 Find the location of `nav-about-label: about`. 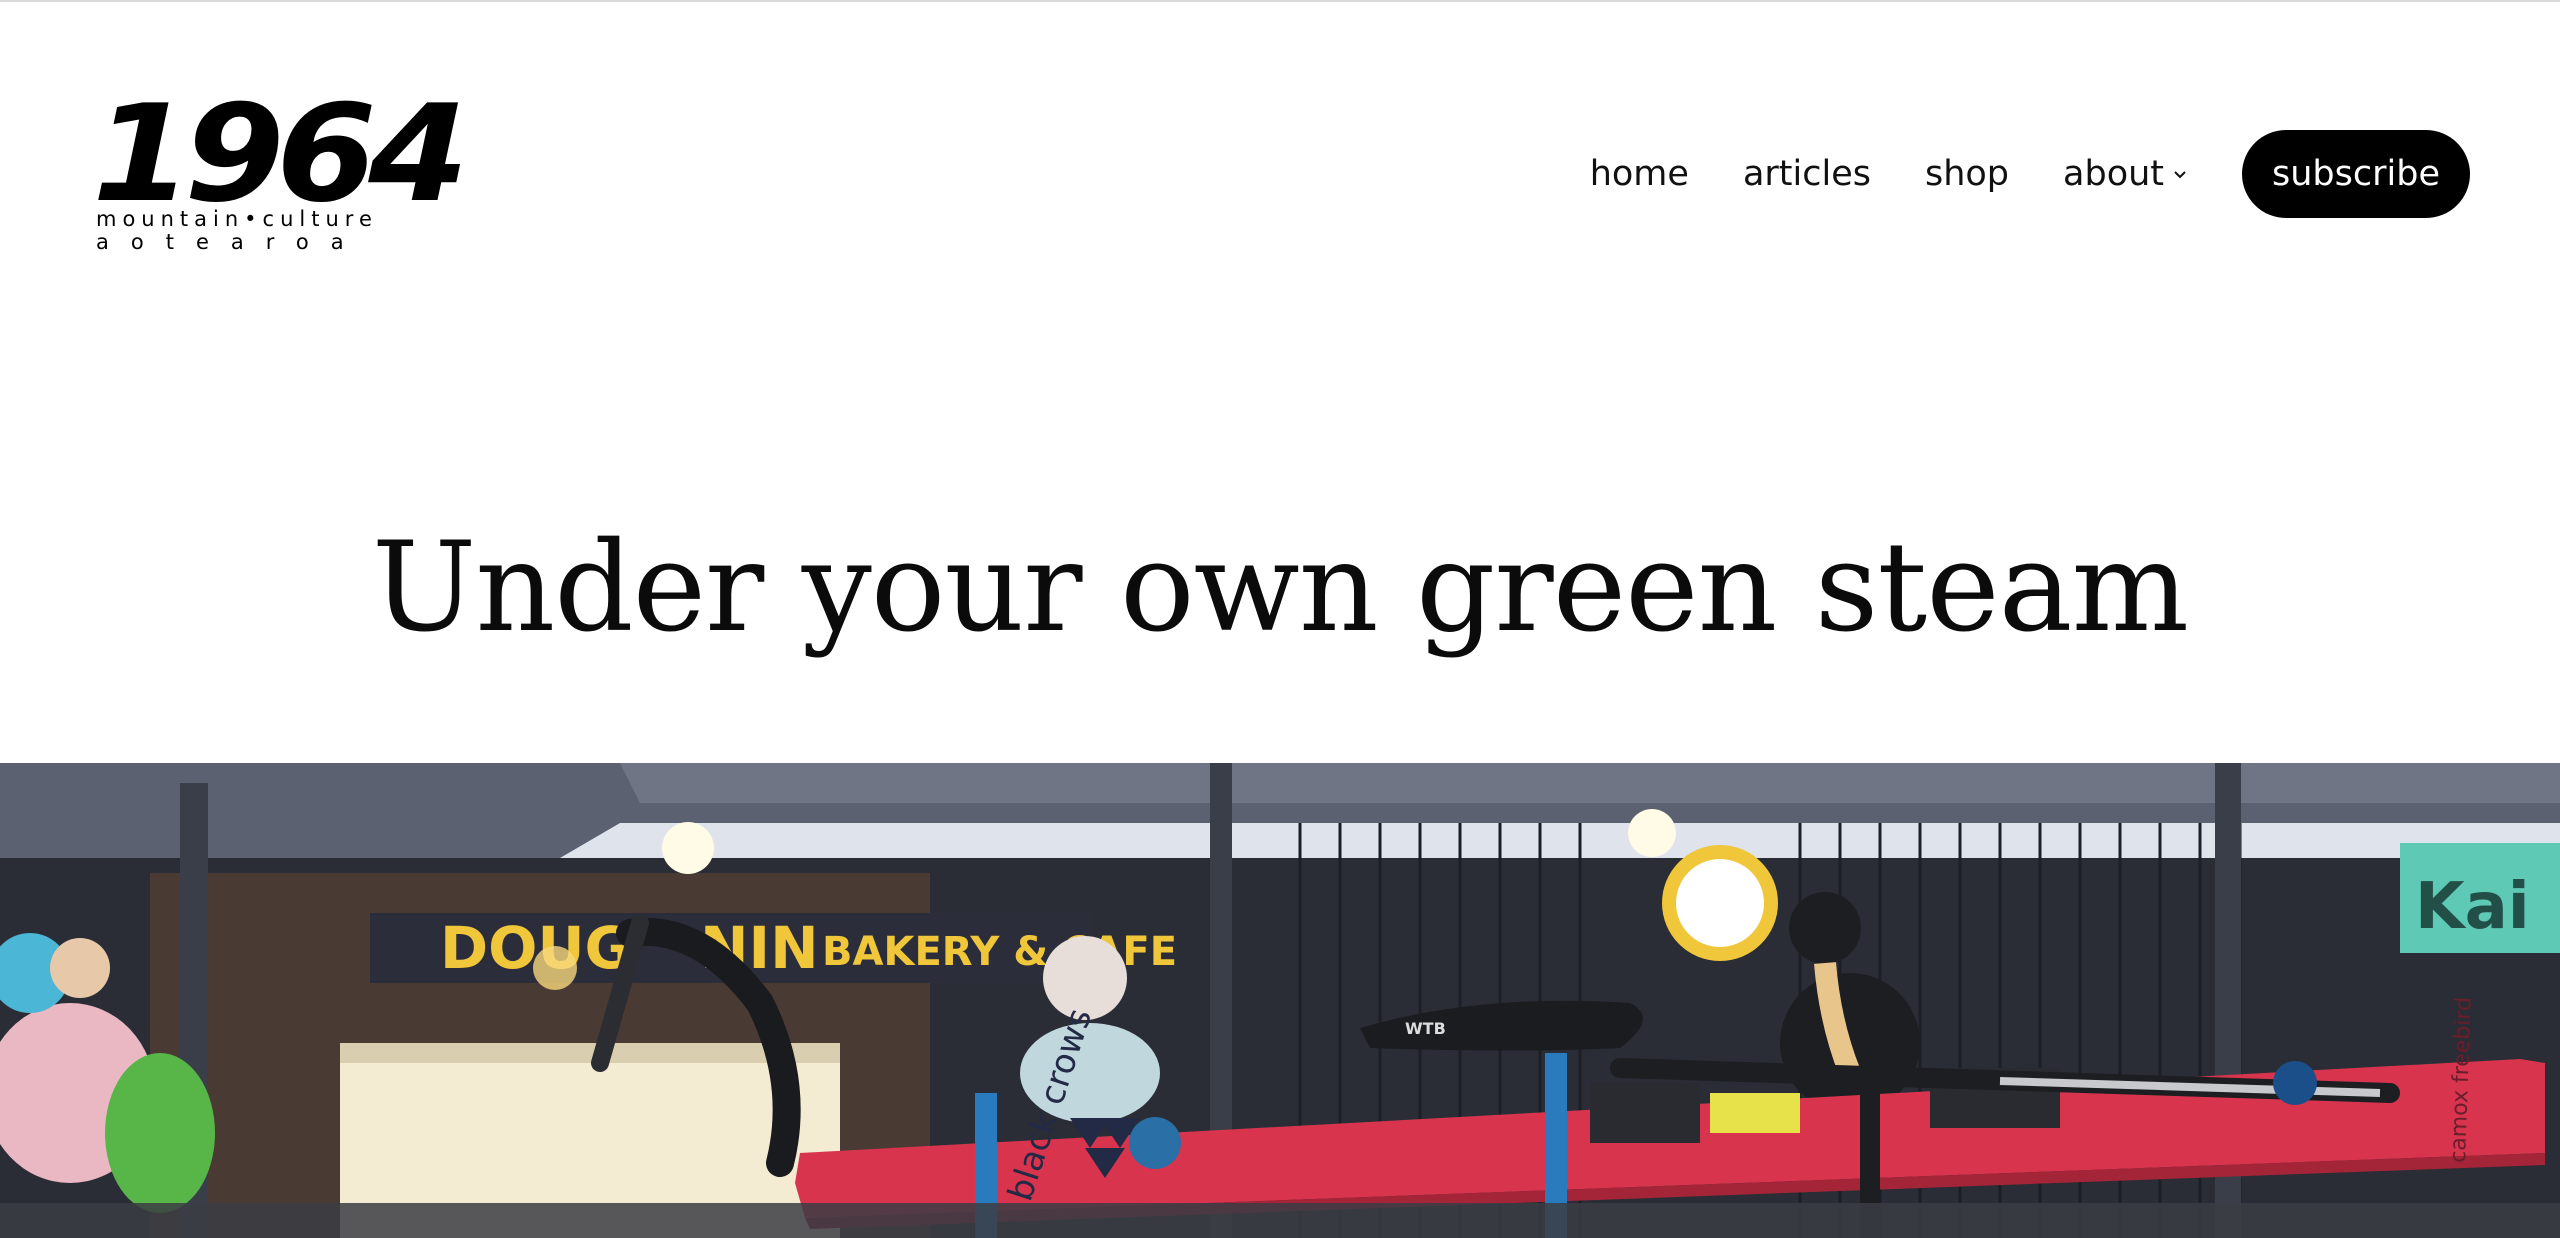

nav-about-label: about is located at coordinates (2114, 174).